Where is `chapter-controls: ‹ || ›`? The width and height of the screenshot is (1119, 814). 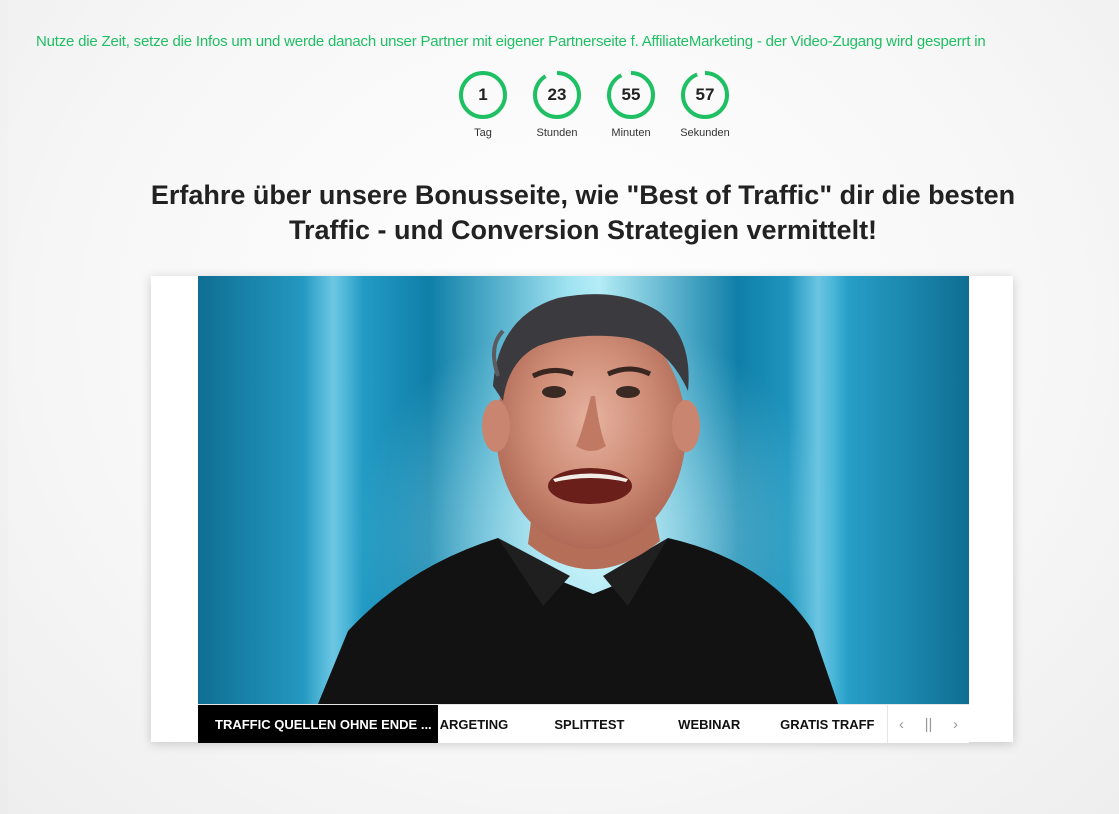
chapter-controls: ‹ || › is located at coordinates (928, 724).